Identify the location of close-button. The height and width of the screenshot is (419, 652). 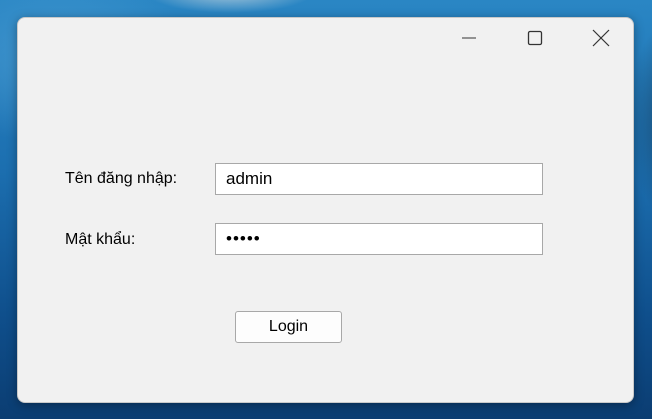
(601, 38).